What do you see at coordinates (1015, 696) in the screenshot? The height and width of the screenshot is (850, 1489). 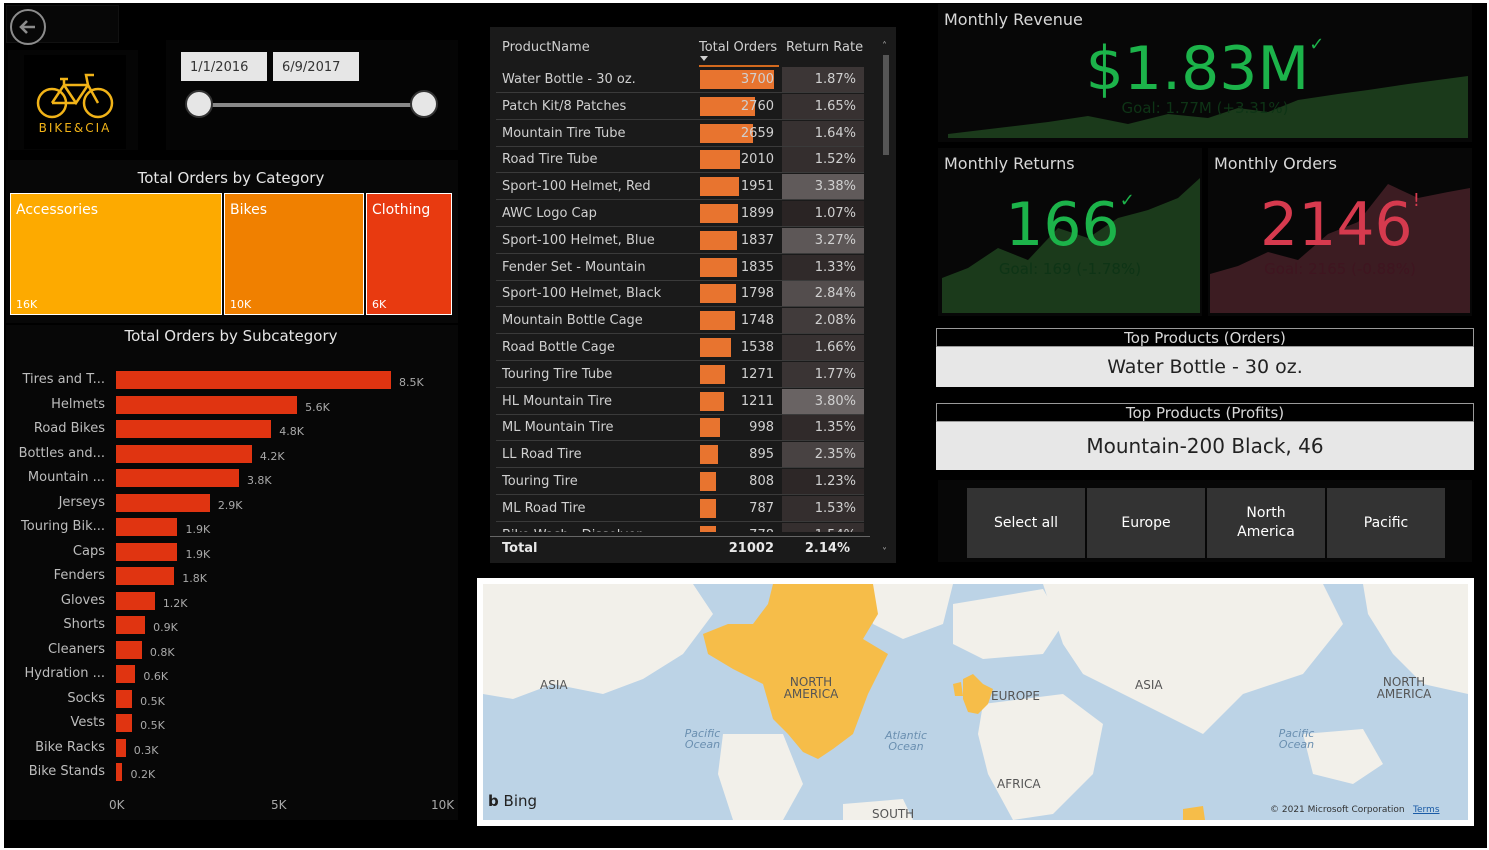 I see `map-label-europe: EUROPE` at bounding box center [1015, 696].